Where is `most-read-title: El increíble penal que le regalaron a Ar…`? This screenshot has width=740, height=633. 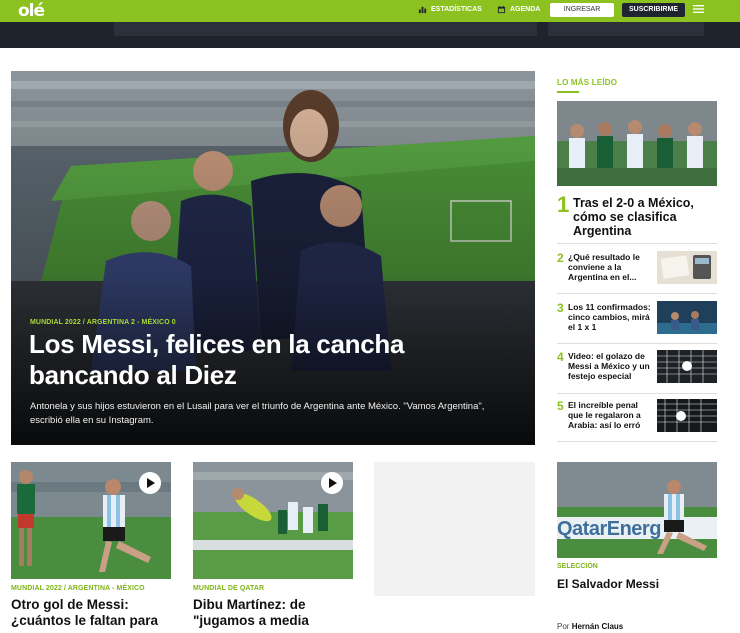 most-read-title: El increíble penal que le regalaron a Ar… is located at coordinates (610, 415).